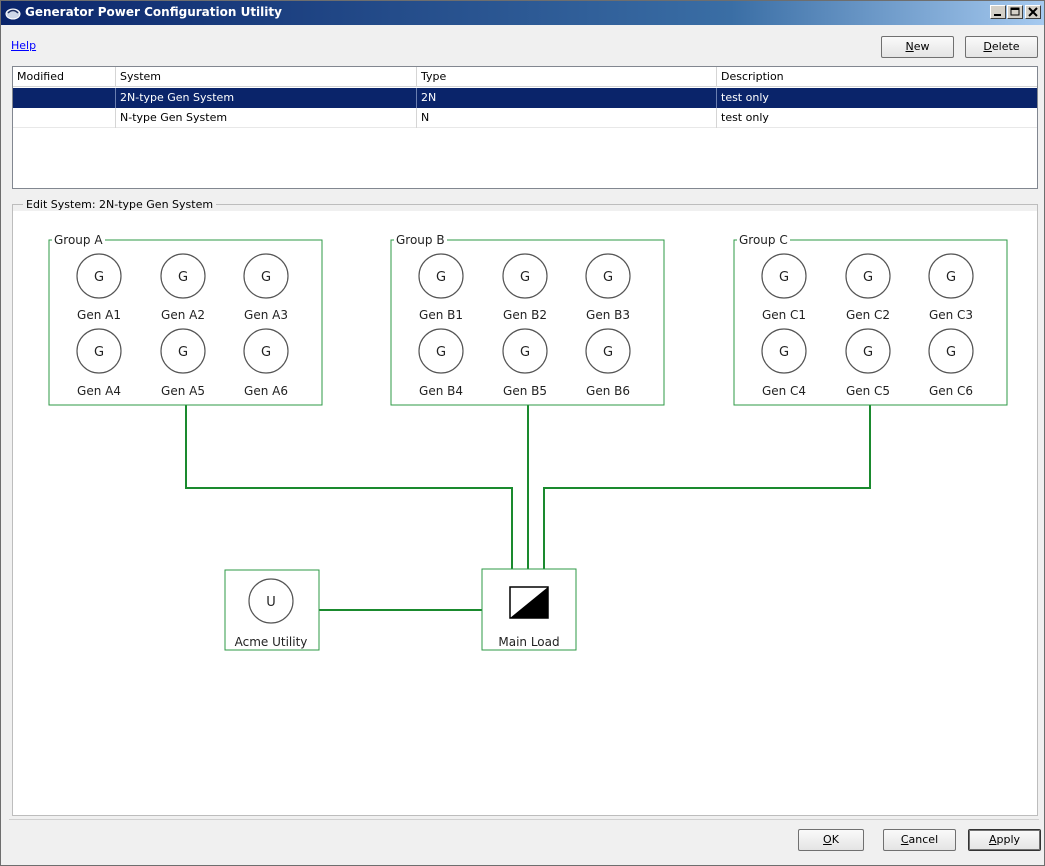 The height and width of the screenshot is (866, 1045). Describe the element at coordinates (987, 46) in the screenshot. I see `delete-button-accel: D` at that location.